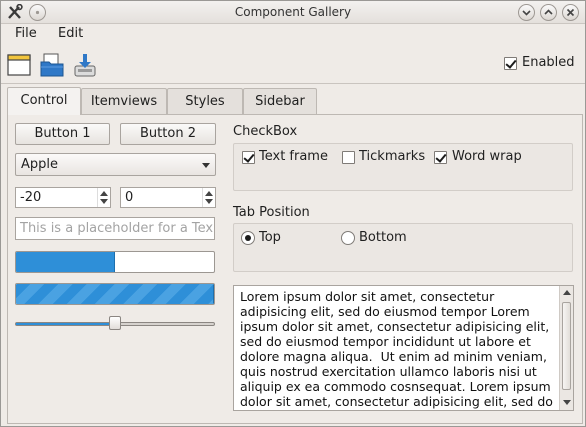 Image resolution: width=586 pixels, height=427 pixels. What do you see at coordinates (129, 197) in the screenshot?
I see `spinbox-2-value: 0` at bounding box center [129, 197].